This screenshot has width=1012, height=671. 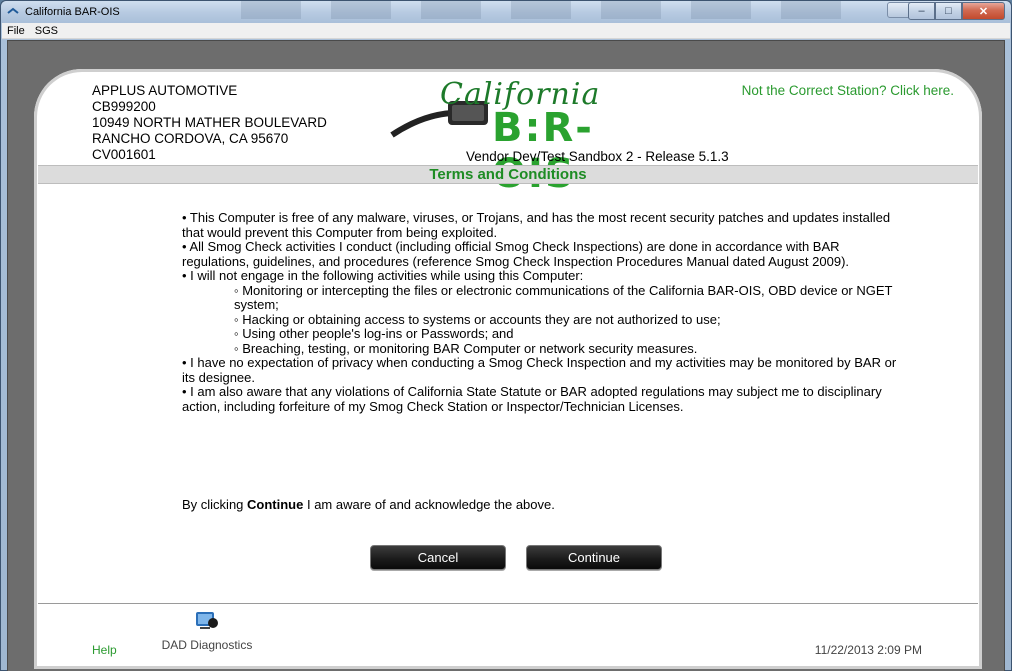 I want to click on dad-diagnostics-button: DAD Diagnostics, so click(x=207, y=630).